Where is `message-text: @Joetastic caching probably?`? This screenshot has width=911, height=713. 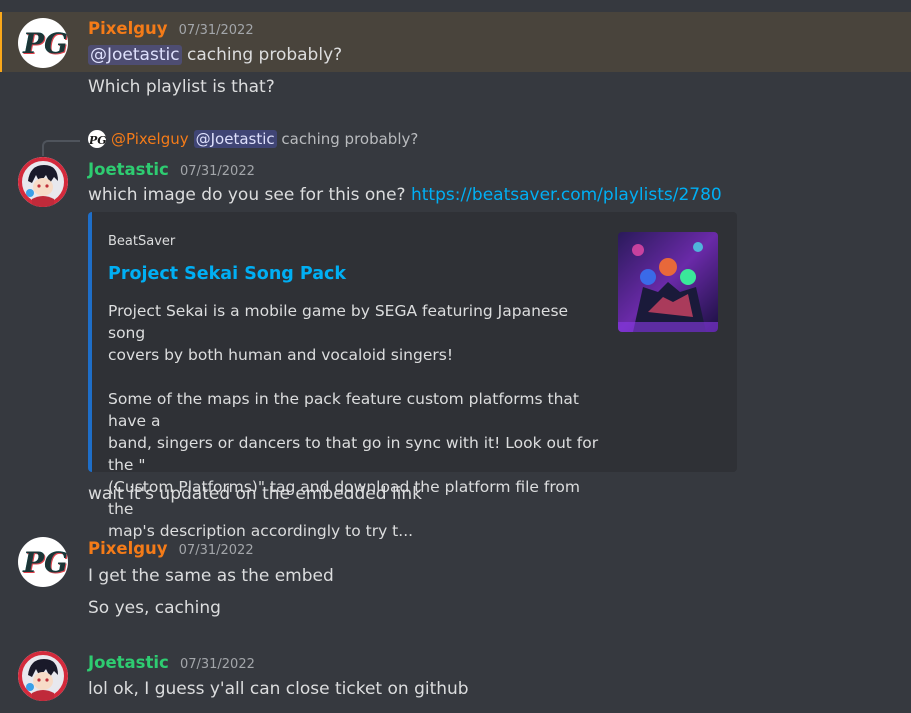 message-text: @Joetastic caching probably? is located at coordinates (215, 55).